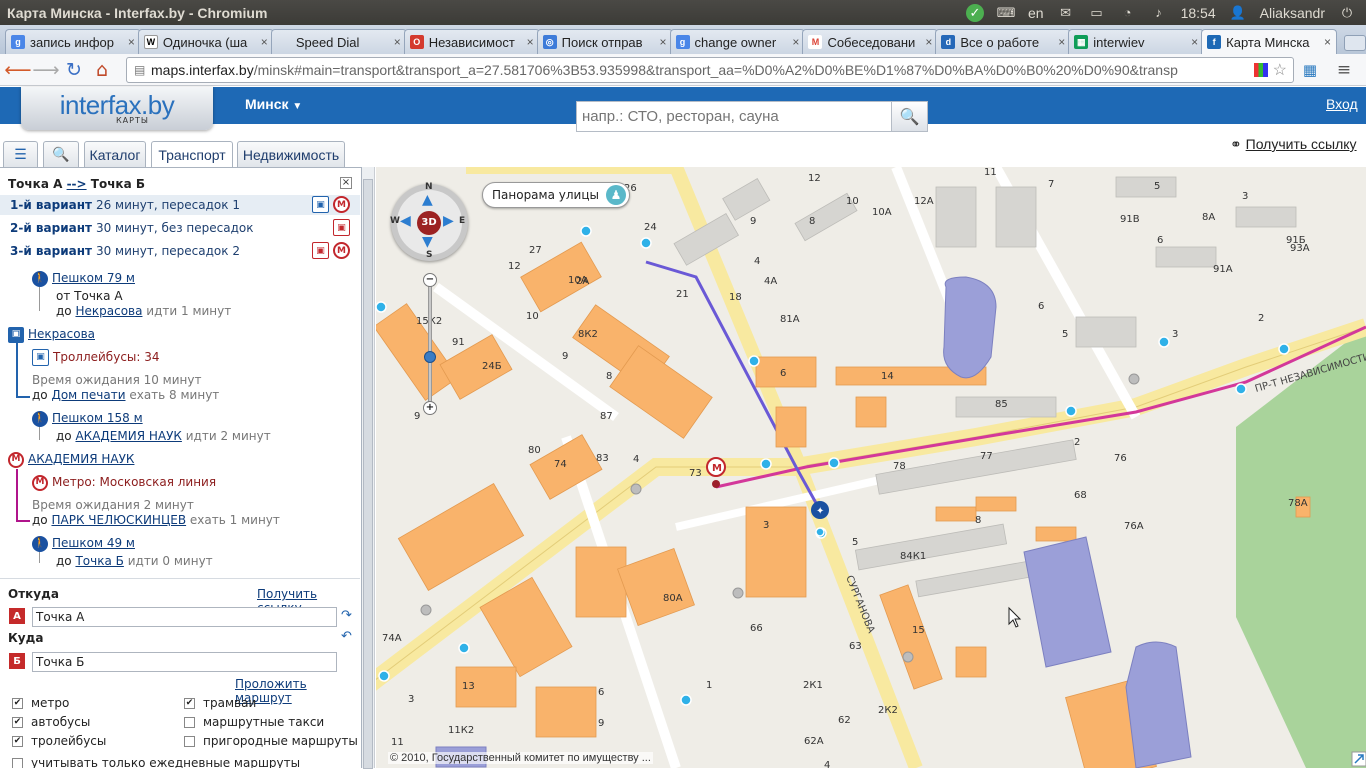 Image resolution: width=1366 pixels, height=769 pixels. I want to click on keyboard-icon: ⌨, so click(1006, 12).